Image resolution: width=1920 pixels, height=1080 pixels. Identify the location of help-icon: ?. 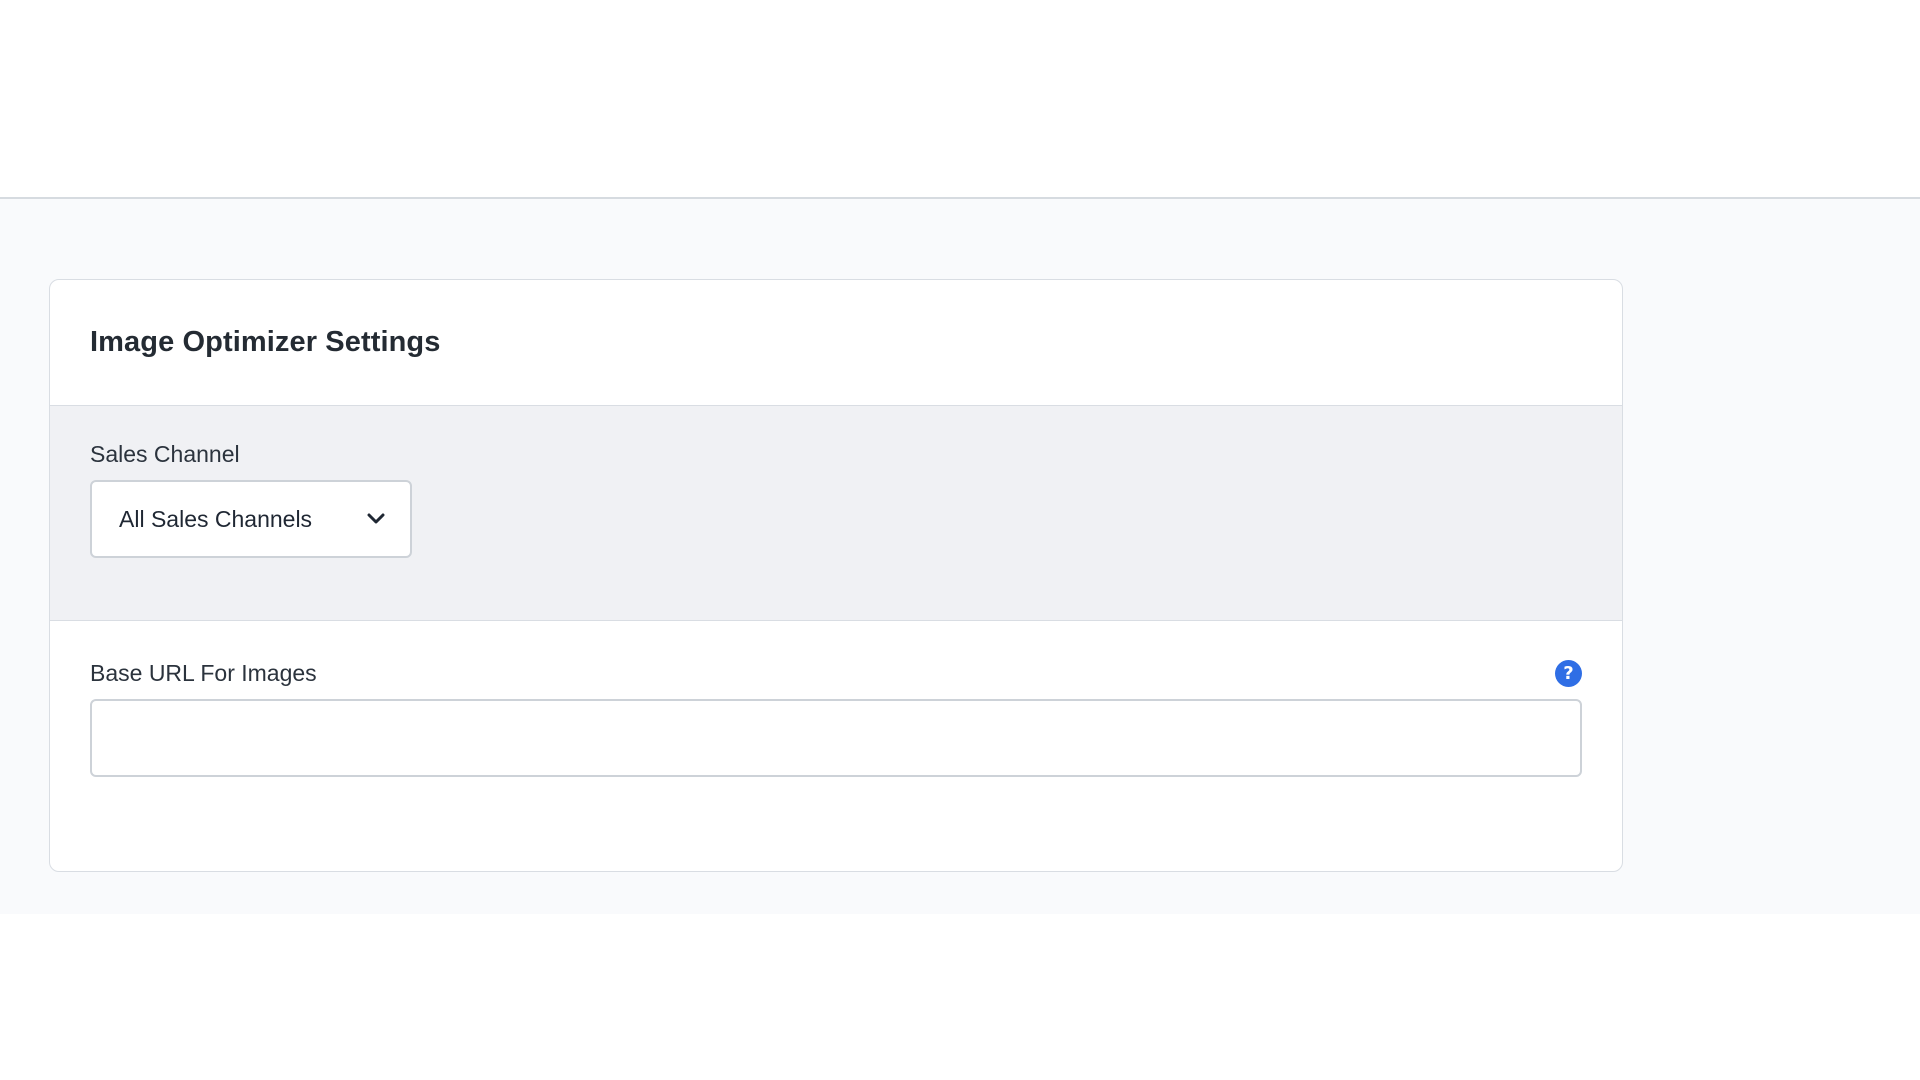
(1568, 673).